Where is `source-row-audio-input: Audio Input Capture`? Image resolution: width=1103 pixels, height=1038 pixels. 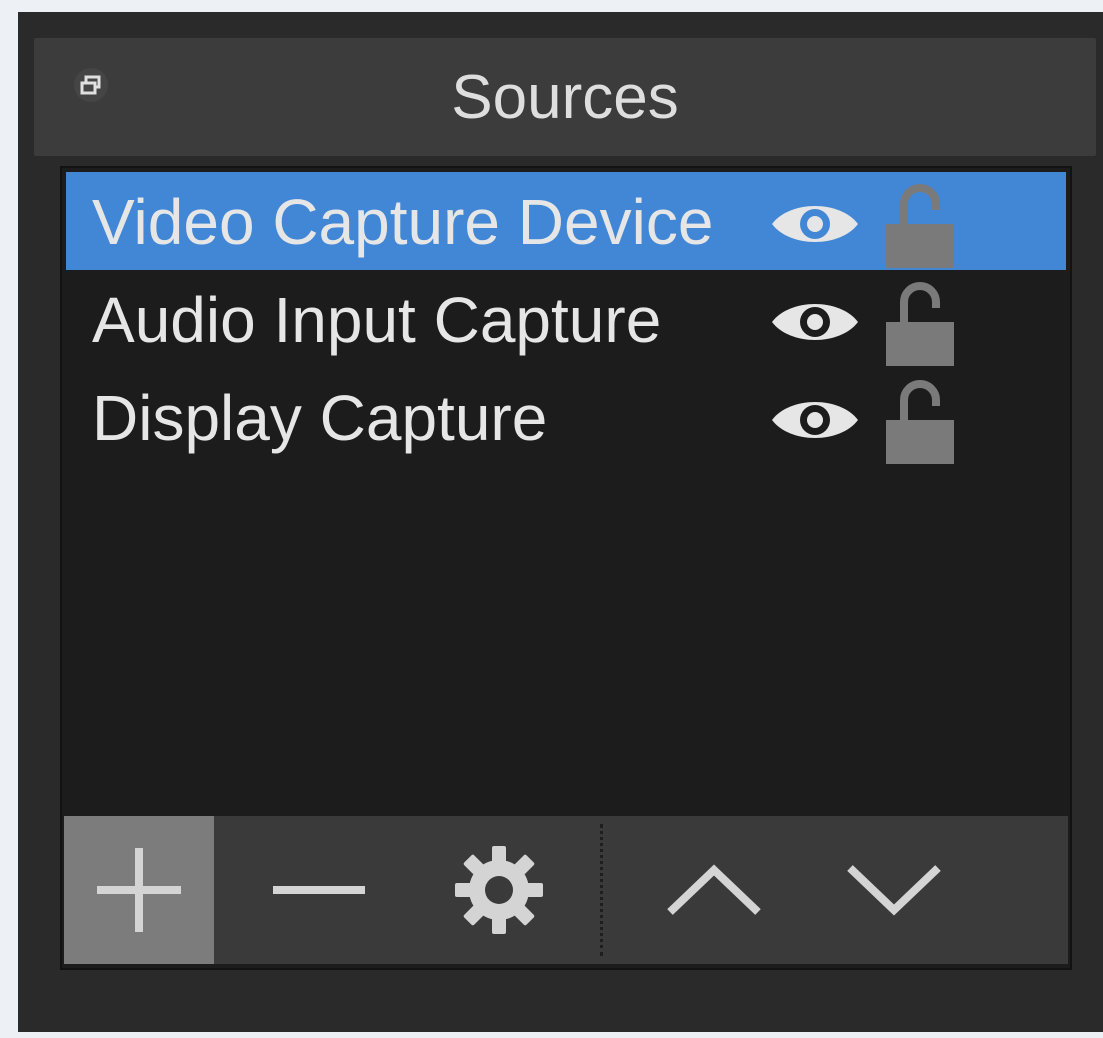 source-row-audio-input: Audio Input Capture is located at coordinates (566, 319).